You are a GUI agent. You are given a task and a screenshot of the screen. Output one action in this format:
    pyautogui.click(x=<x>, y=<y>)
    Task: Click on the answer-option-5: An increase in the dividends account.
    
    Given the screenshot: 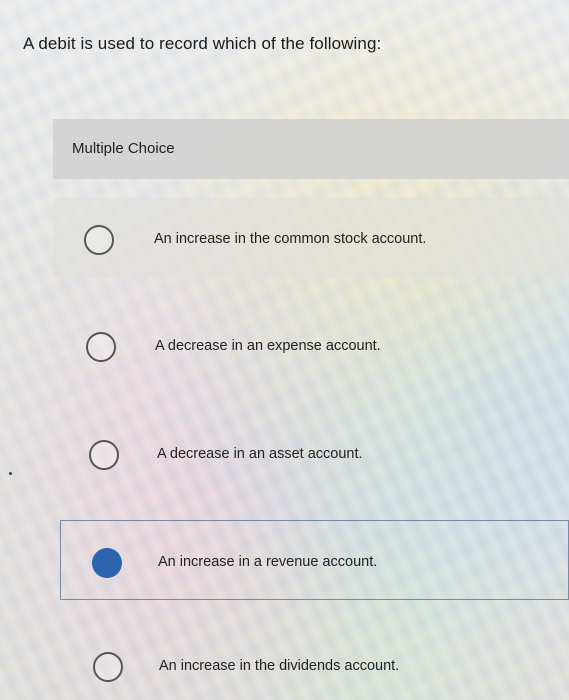 What is the action you would take?
    pyautogui.click(x=311, y=664)
    